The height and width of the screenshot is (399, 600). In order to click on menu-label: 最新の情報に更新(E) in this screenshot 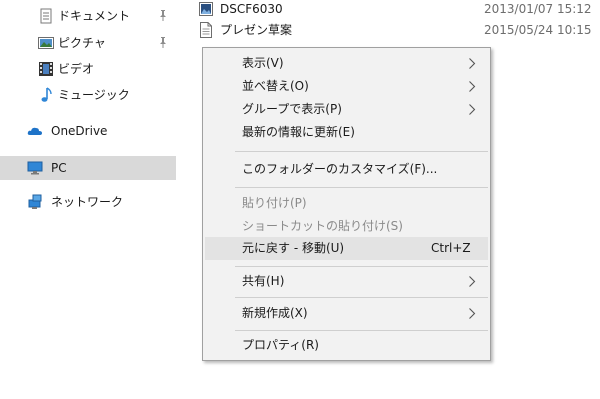, I will do `click(298, 132)`.